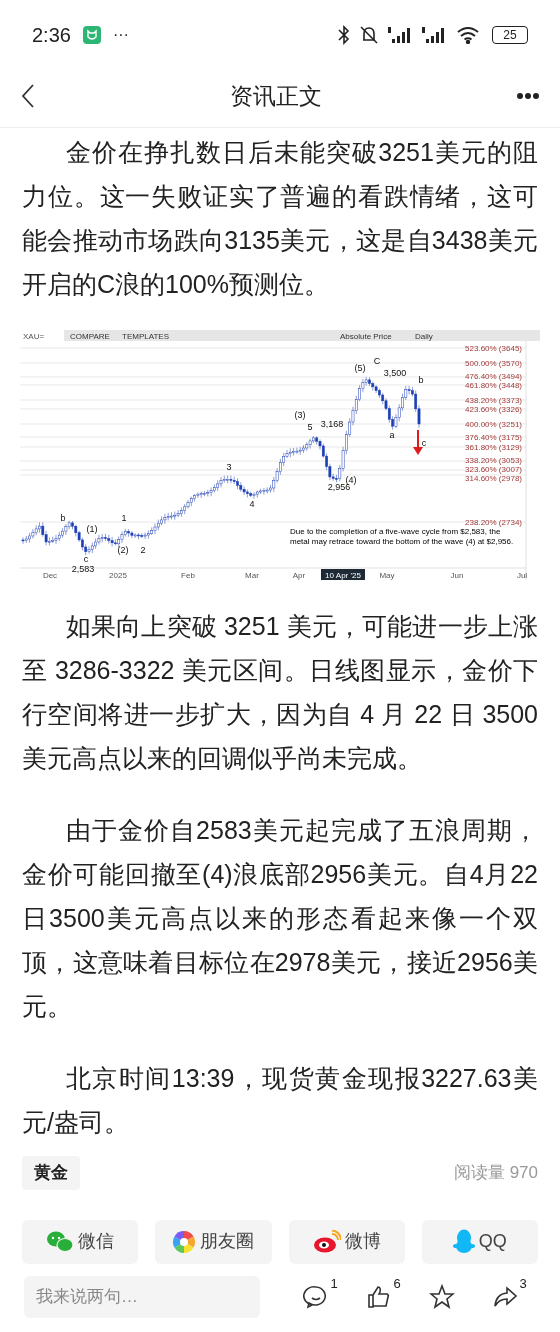 Image resolution: width=560 pixels, height=1332 pixels. What do you see at coordinates (184, 1241) in the screenshot?
I see `aperture-icon` at bounding box center [184, 1241].